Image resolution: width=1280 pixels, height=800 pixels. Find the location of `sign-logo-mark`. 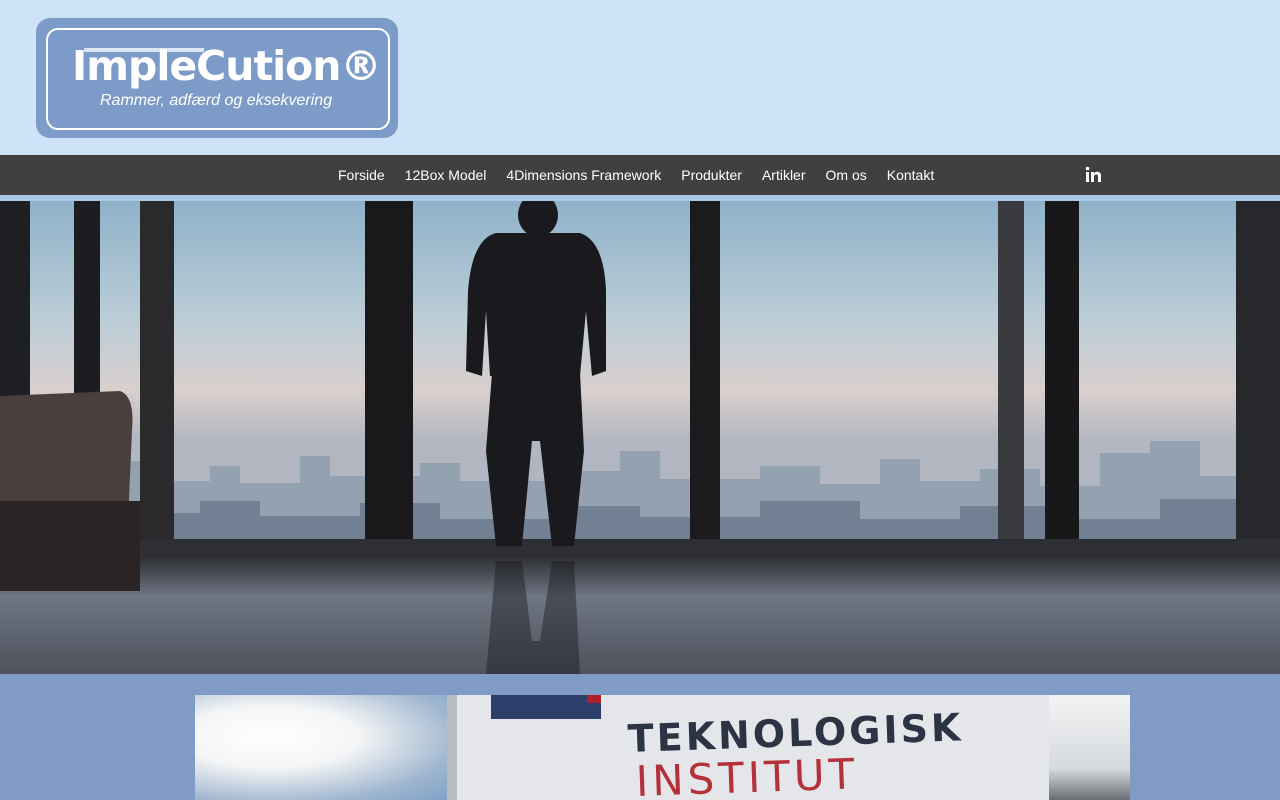

sign-logo-mark is located at coordinates (546, 707).